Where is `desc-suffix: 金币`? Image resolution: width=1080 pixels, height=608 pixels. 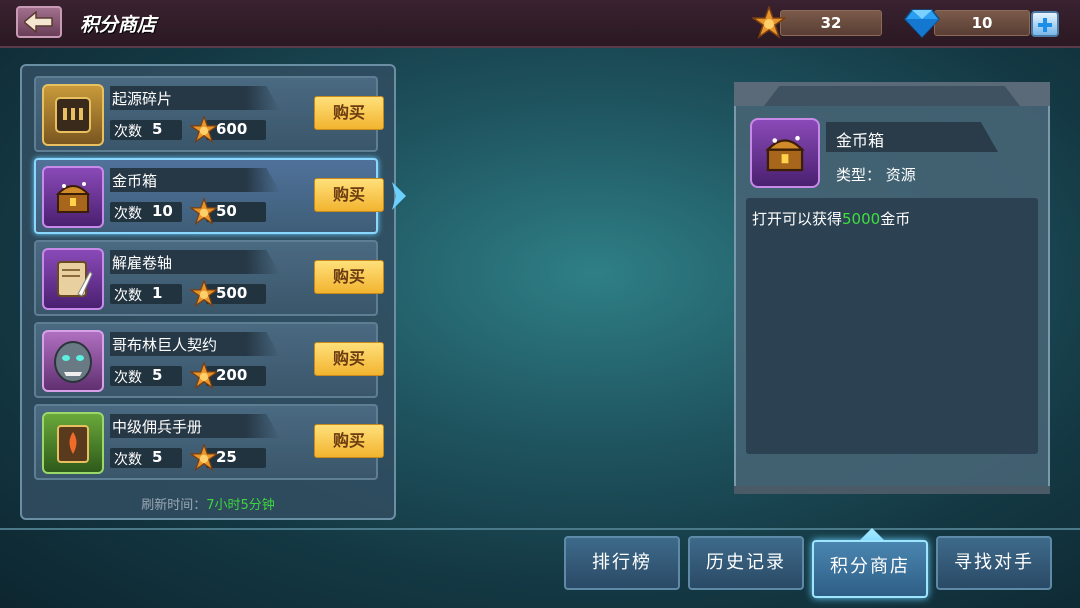 desc-suffix: 金币 is located at coordinates (895, 219).